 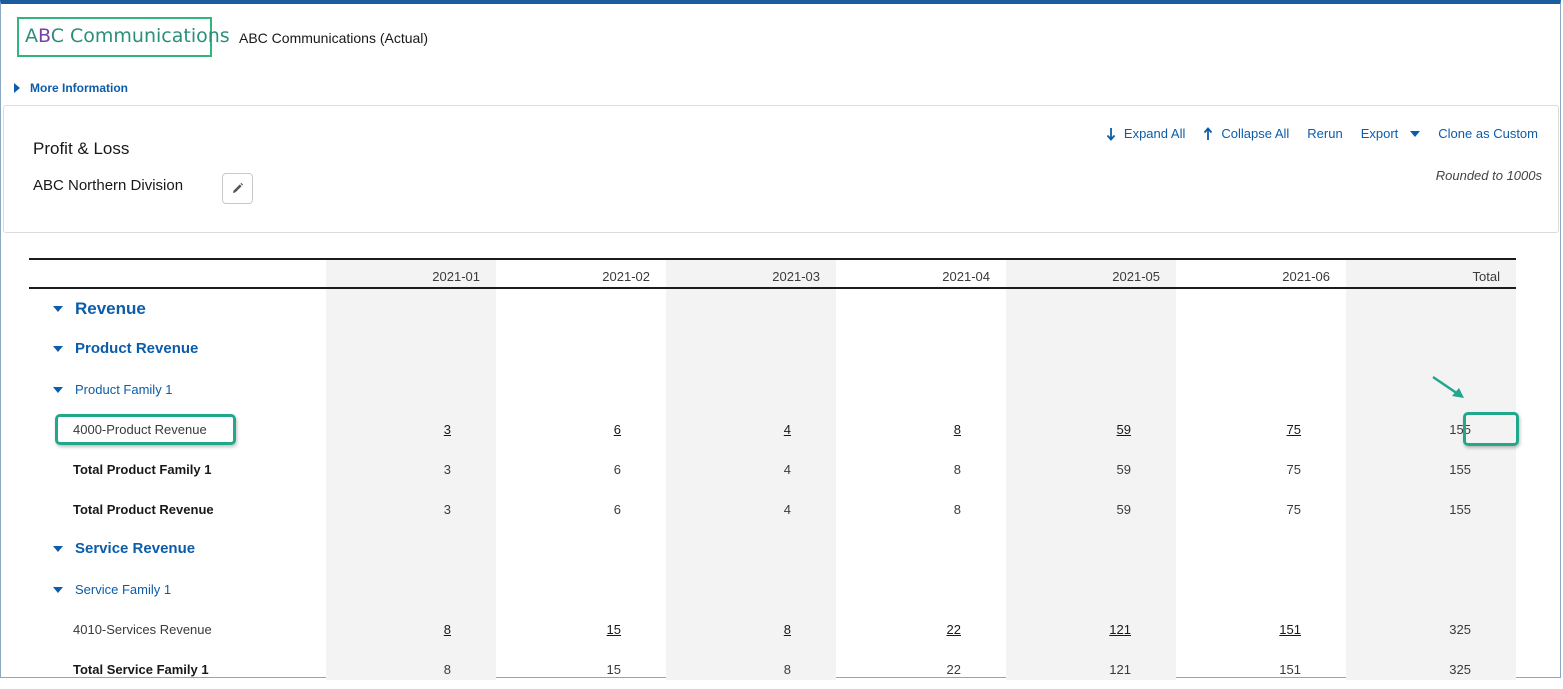 What do you see at coordinates (79, 88) in the screenshot?
I see `more-information-label: More Information` at bounding box center [79, 88].